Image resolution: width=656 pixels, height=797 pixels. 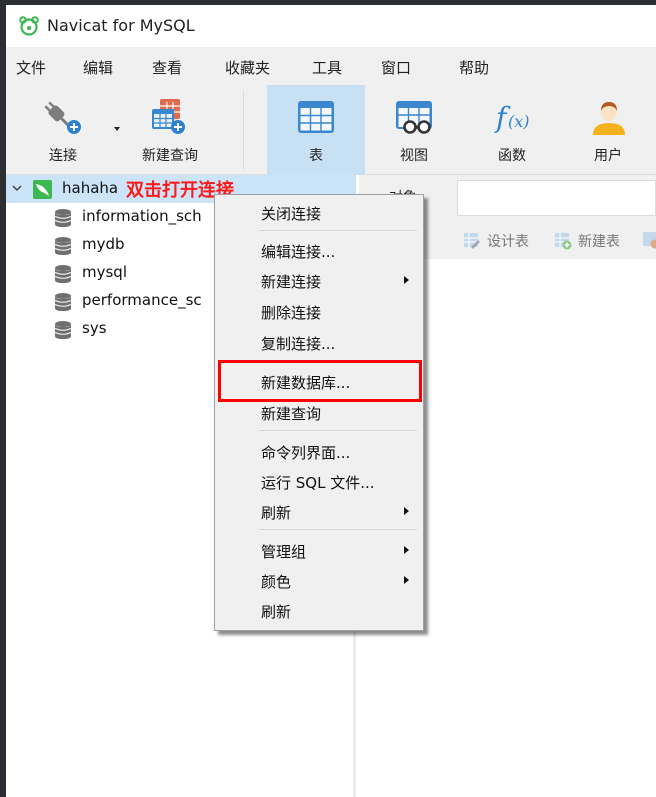 What do you see at coordinates (320, 381) in the screenshot?
I see `highlight-new-database` at bounding box center [320, 381].